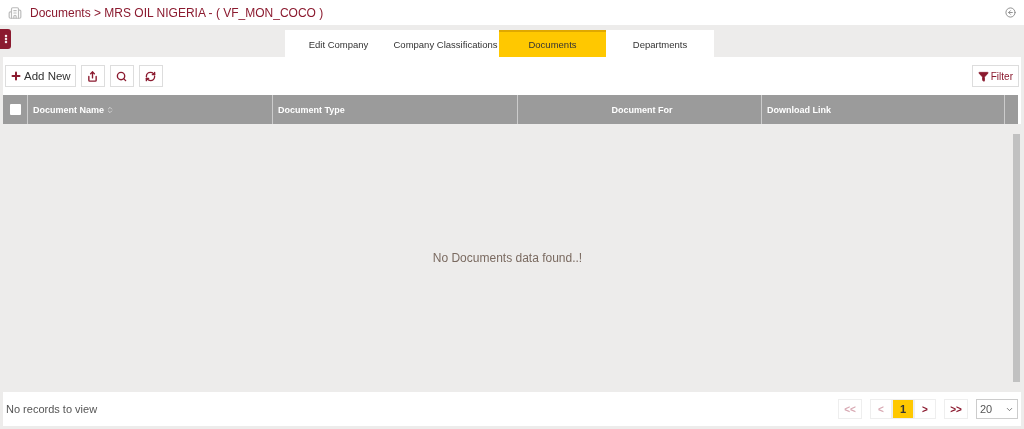 The width and height of the screenshot is (1024, 429). I want to click on search-icon, so click(122, 76).